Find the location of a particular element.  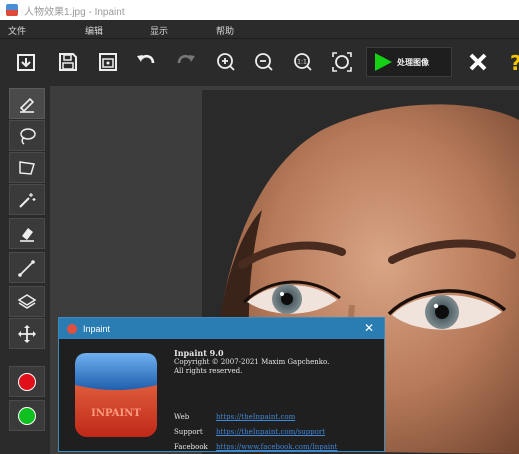

green-color-button is located at coordinates (27, 415).